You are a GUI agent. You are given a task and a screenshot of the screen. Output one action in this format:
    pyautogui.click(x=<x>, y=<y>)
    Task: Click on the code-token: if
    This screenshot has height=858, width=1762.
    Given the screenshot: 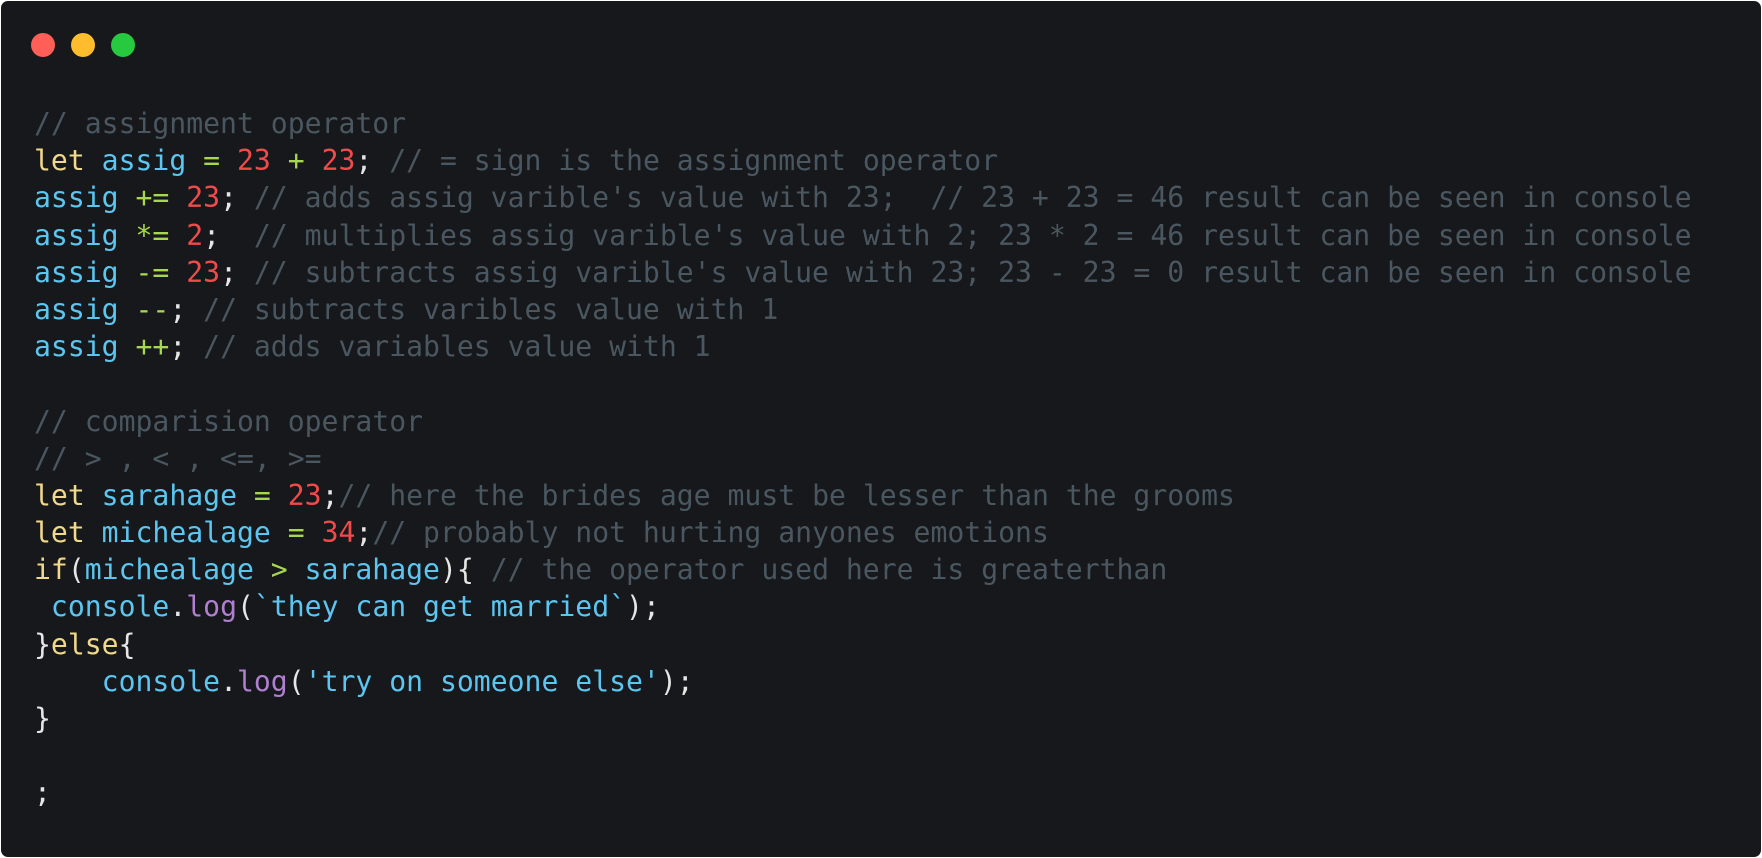 What is the action you would take?
    pyautogui.click(x=51, y=570)
    